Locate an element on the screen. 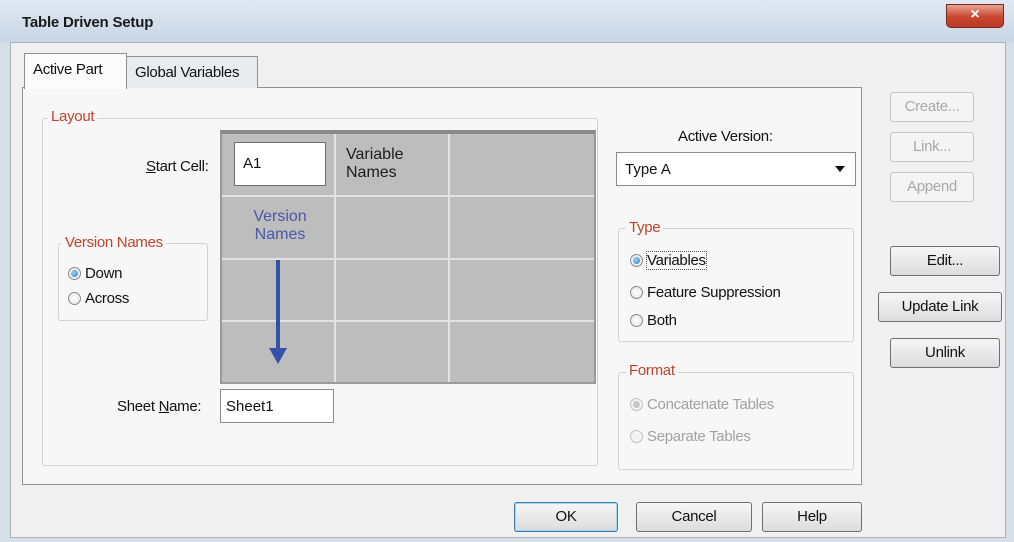  version-names-line2: Names is located at coordinates (280, 234).